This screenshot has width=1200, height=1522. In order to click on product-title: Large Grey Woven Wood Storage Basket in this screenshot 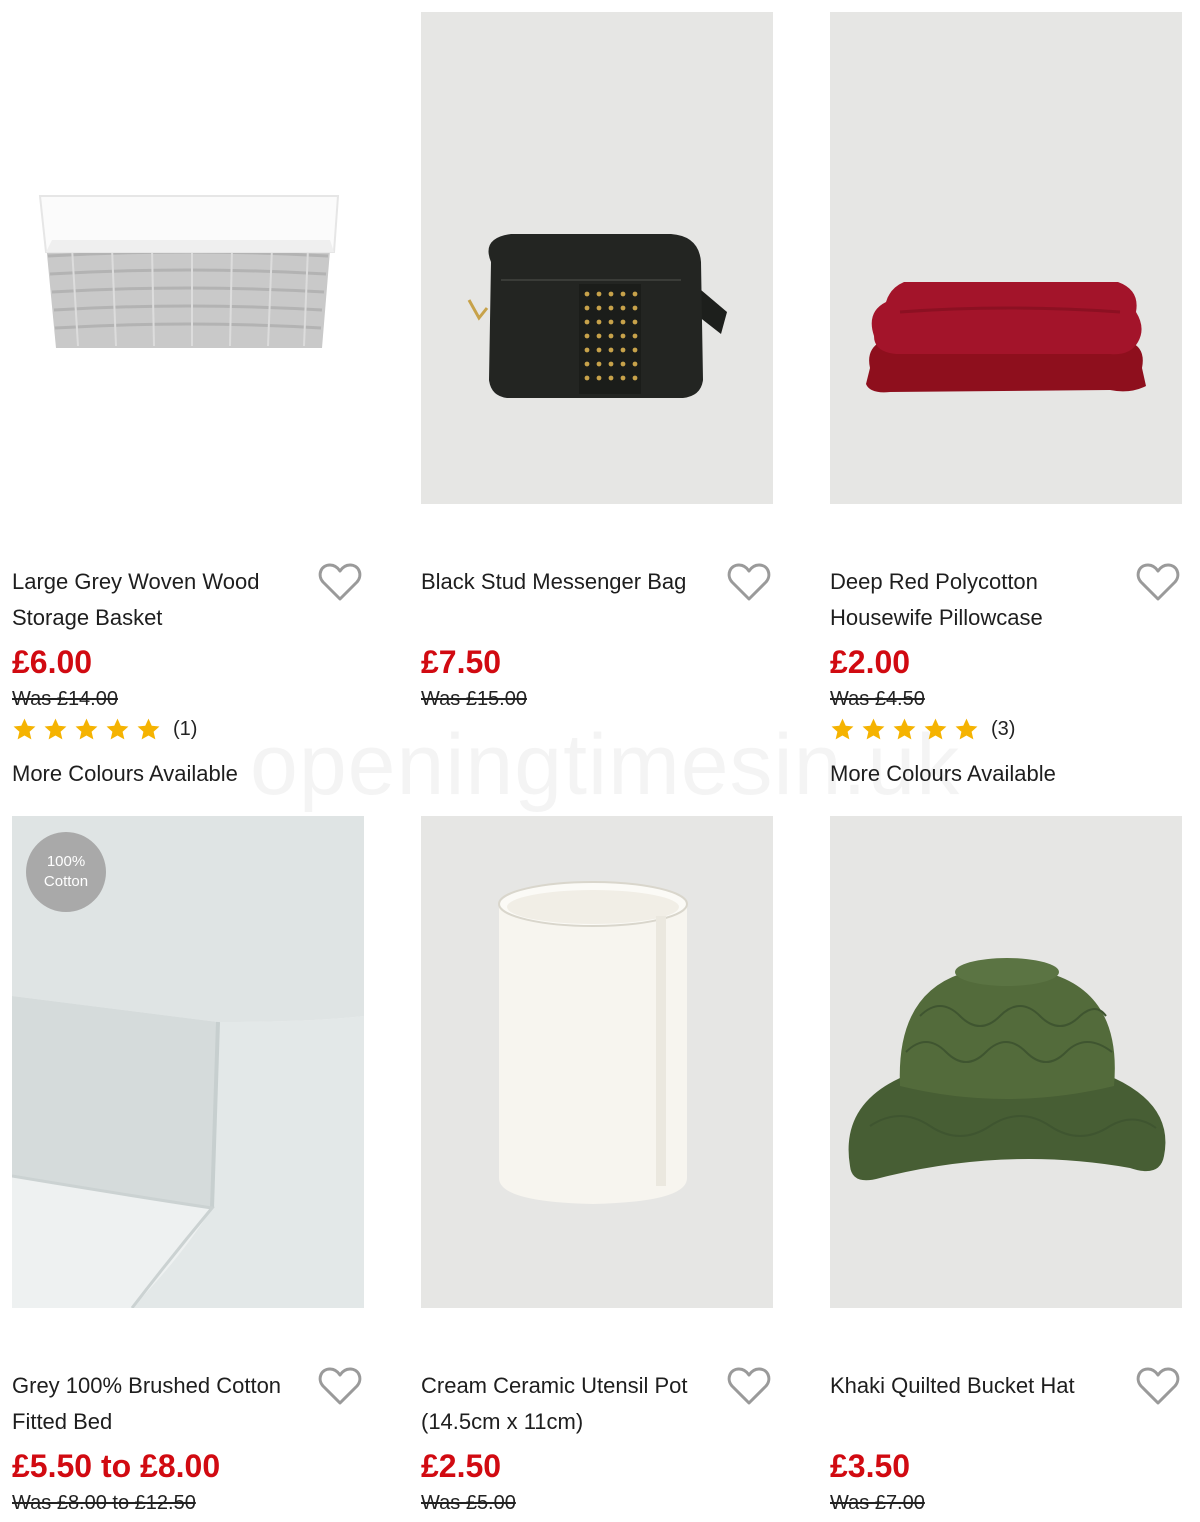, I will do `click(157, 600)`.